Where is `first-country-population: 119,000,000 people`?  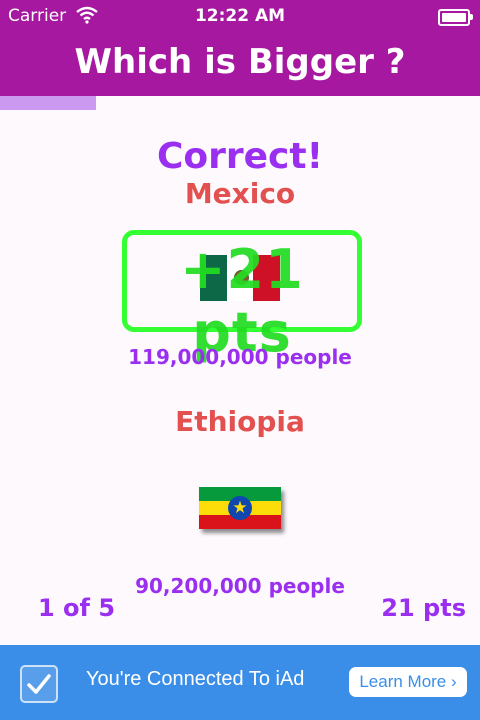
first-country-population: 119,000,000 people is located at coordinates (240, 357).